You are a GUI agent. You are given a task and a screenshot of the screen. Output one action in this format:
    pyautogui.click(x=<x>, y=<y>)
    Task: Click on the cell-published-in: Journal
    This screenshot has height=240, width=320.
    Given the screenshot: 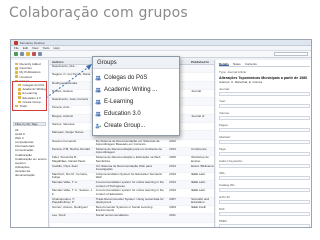 What is the action you would take?
    pyautogui.click(x=196, y=91)
    